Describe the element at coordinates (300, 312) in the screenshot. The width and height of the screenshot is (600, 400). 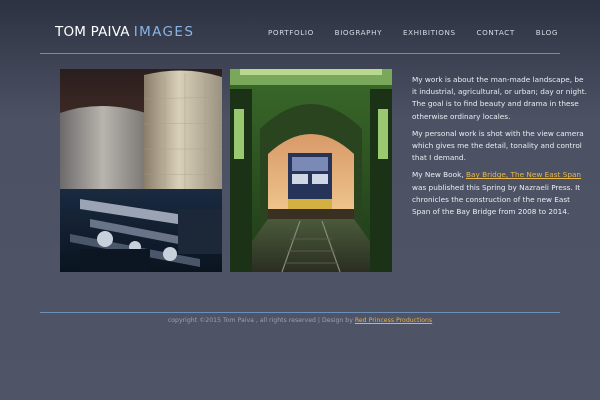
I see `footer-divider` at that location.